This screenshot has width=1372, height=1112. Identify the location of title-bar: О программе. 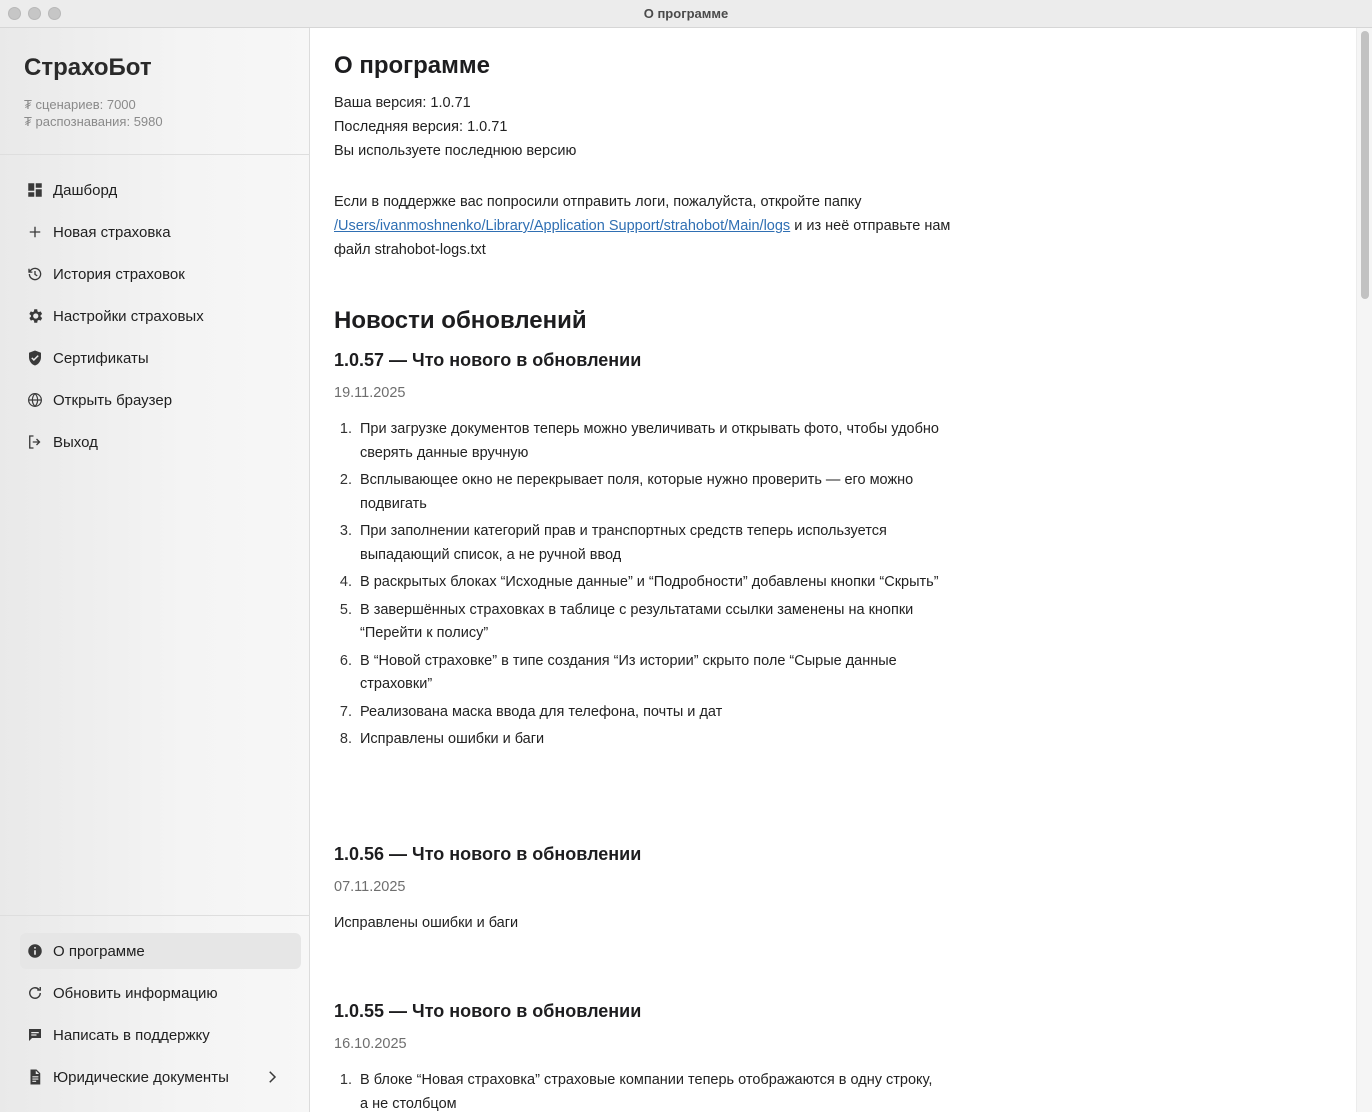
(686, 14).